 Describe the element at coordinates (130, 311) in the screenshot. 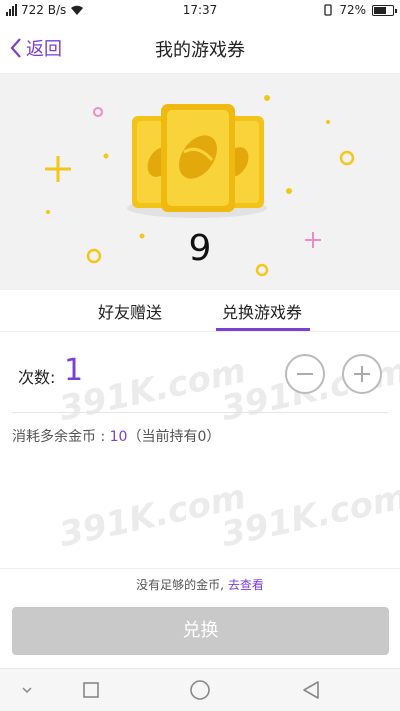

I see `tab-friend-gift: 好友赠送` at that location.